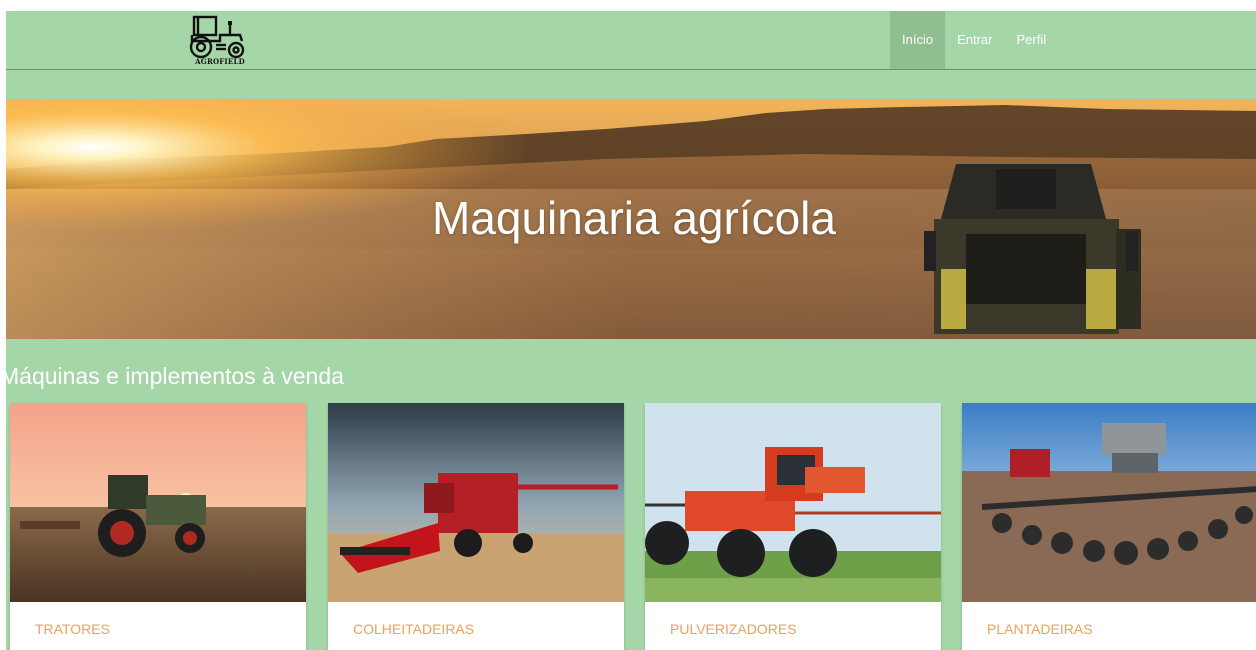 This screenshot has height=650, width=1256. I want to click on card-tratores: TRATORES, so click(158, 526).